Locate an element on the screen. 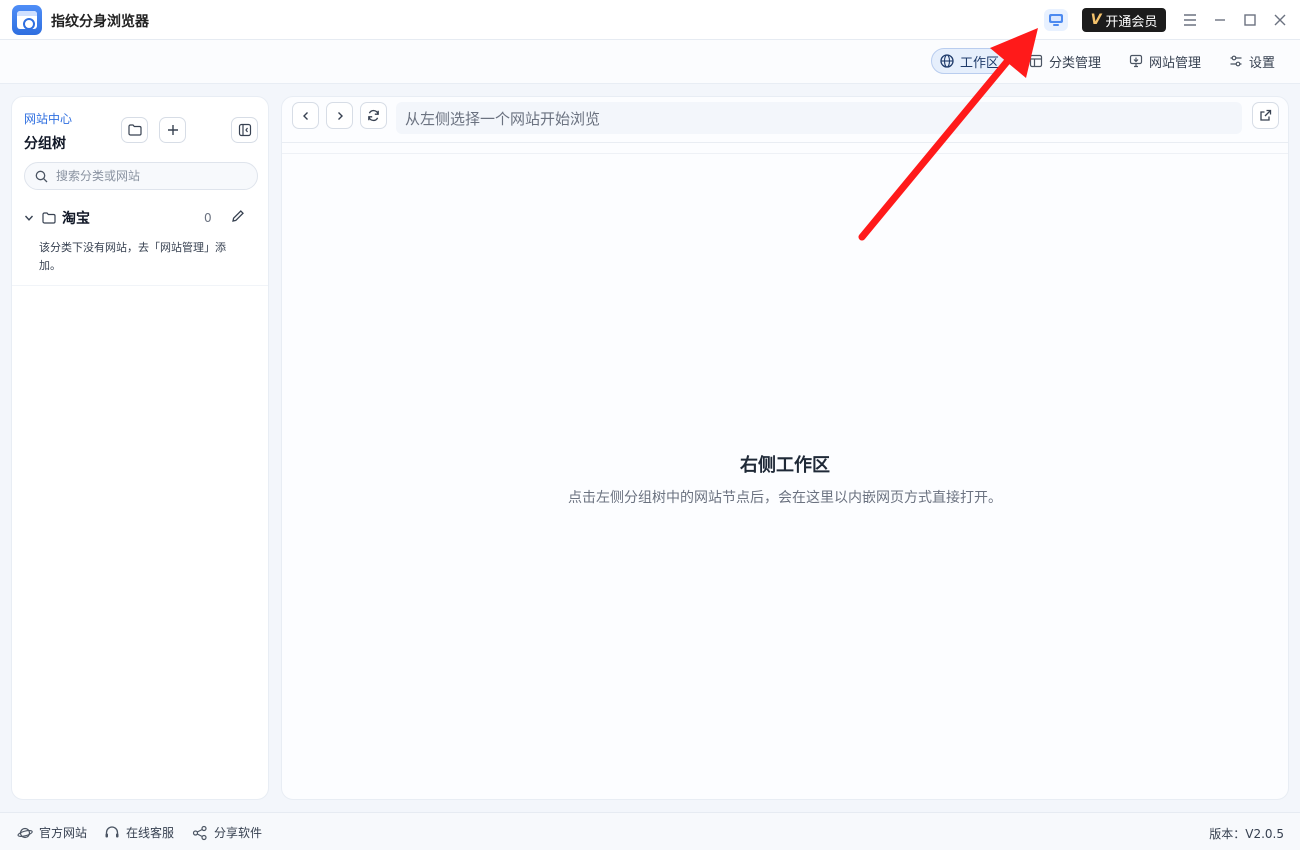 The height and width of the screenshot is (850, 1300). online-support-label: 在线客服 is located at coordinates (150, 833).